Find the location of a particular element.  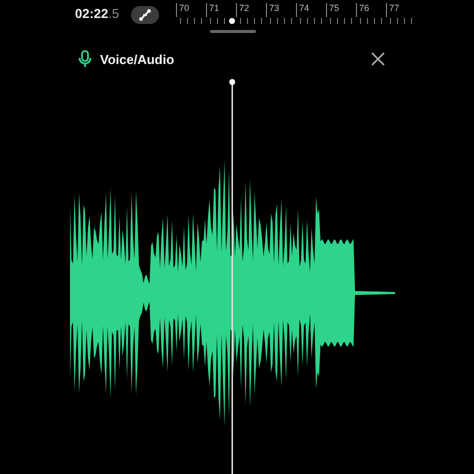

ruler-label: 77 is located at coordinates (401, 10).